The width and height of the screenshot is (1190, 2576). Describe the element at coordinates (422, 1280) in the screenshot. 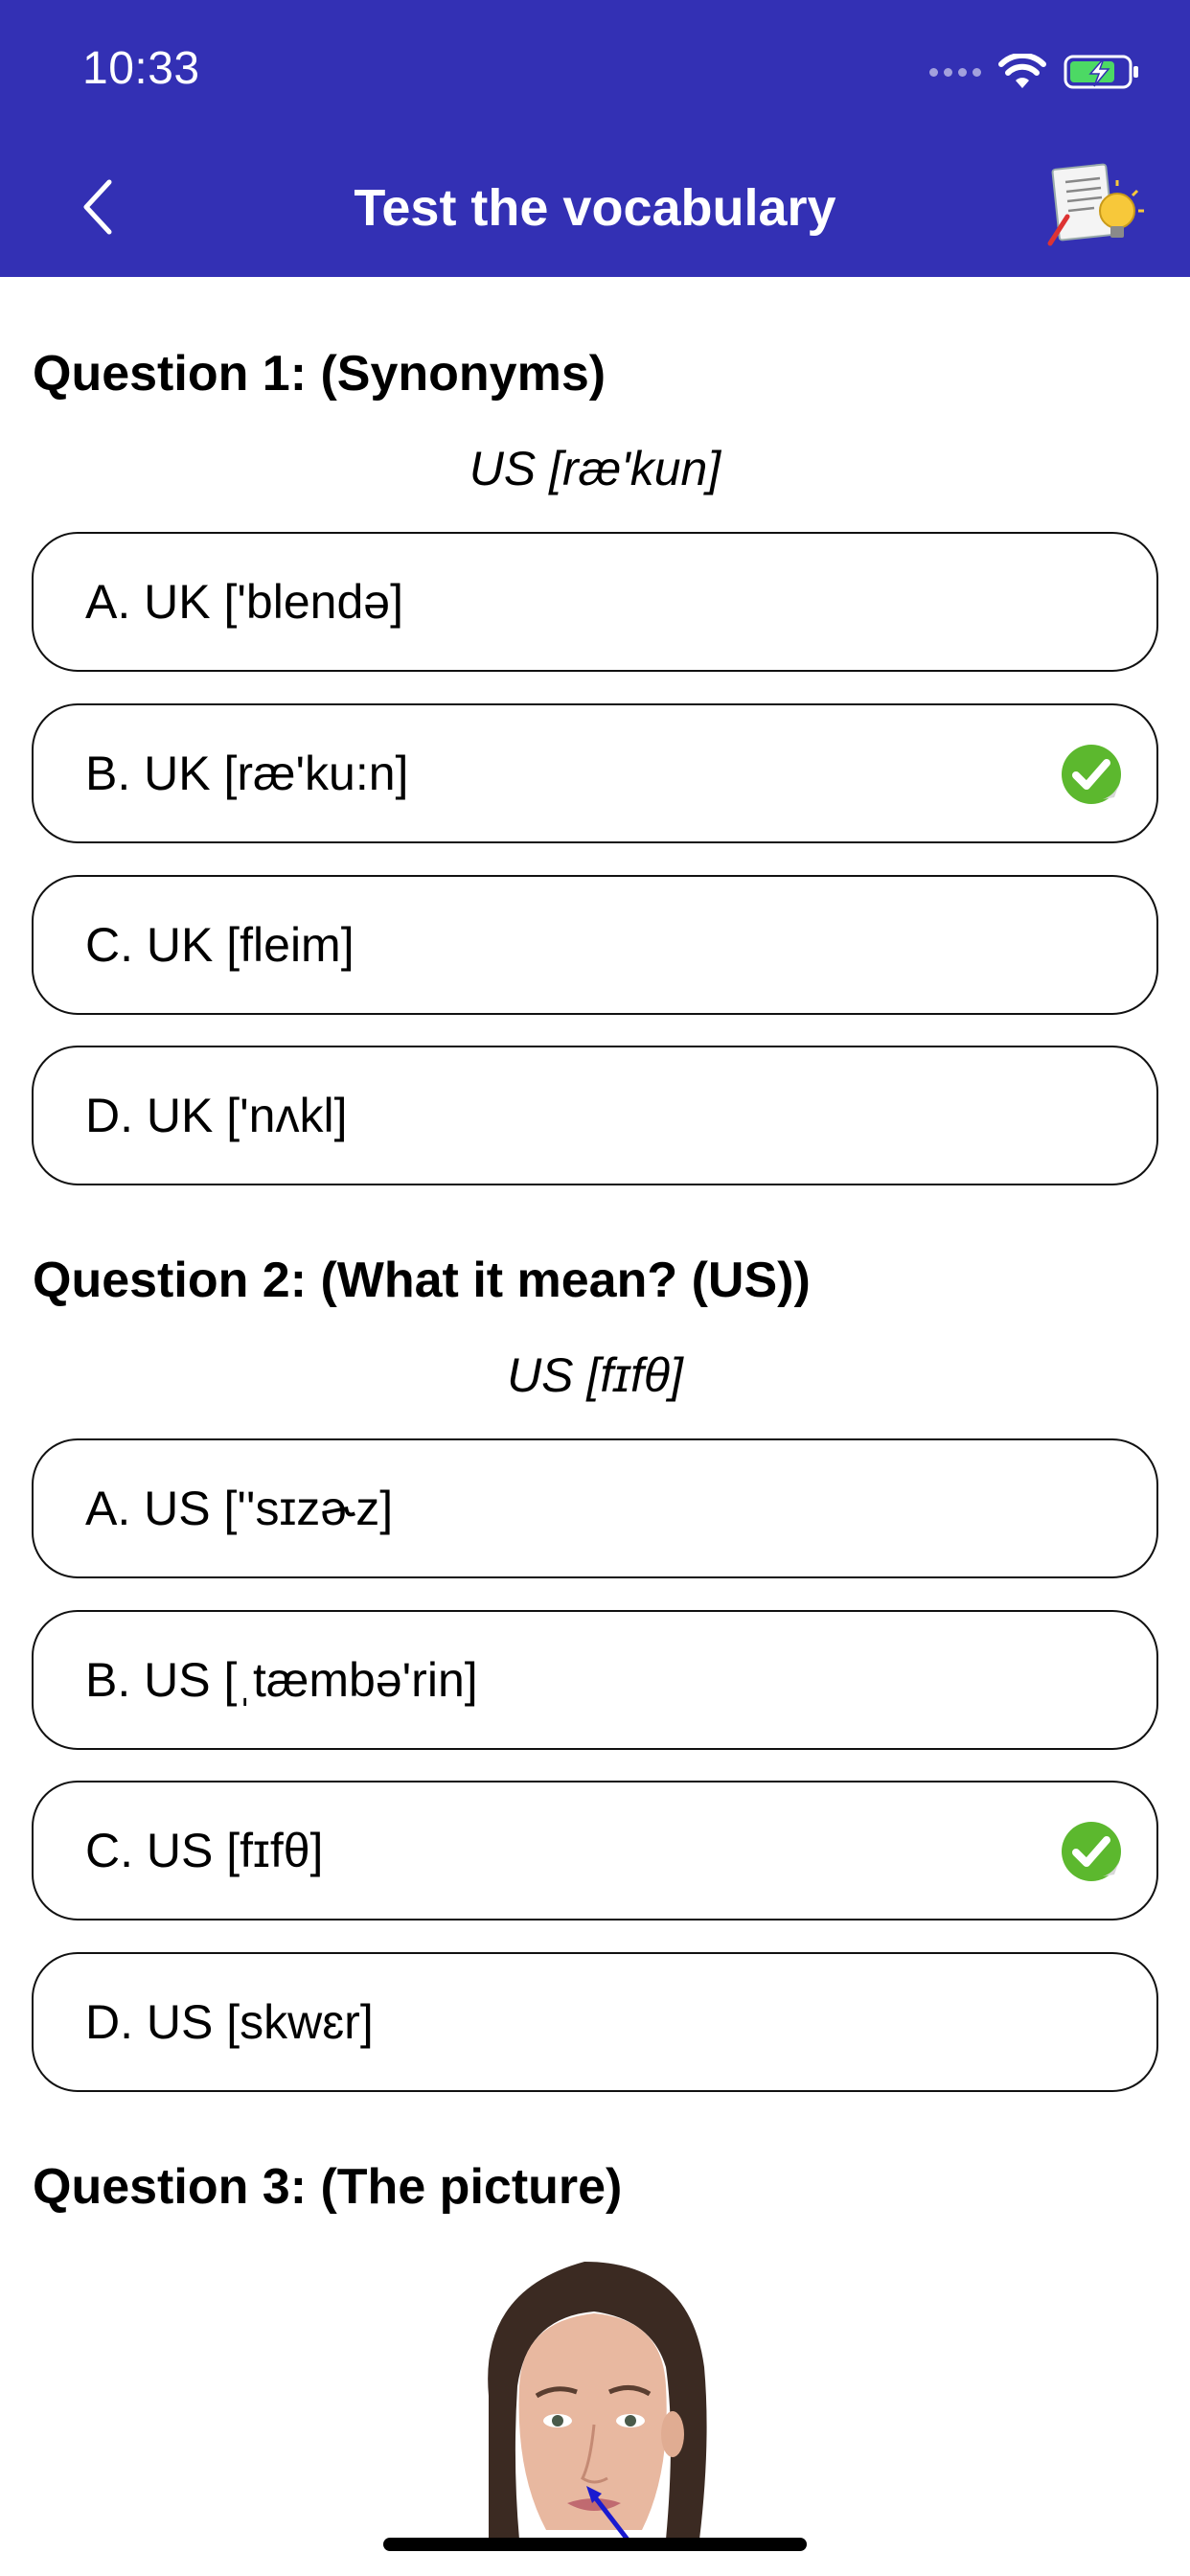

I see `question-2-title: Question 2: (What it mean? (US))` at that location.